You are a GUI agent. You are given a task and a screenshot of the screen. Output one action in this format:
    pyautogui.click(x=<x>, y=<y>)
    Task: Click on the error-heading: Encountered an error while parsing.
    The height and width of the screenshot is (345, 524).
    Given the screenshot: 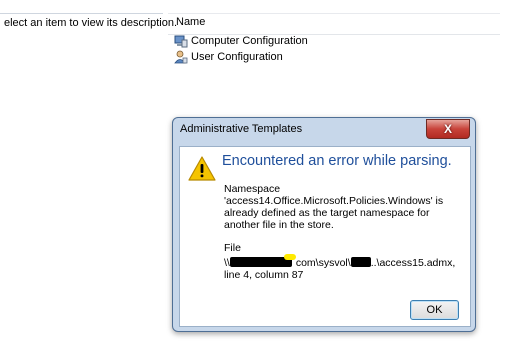 What is the action you would take?
    pyautogui.click(x=337, y=161)
    